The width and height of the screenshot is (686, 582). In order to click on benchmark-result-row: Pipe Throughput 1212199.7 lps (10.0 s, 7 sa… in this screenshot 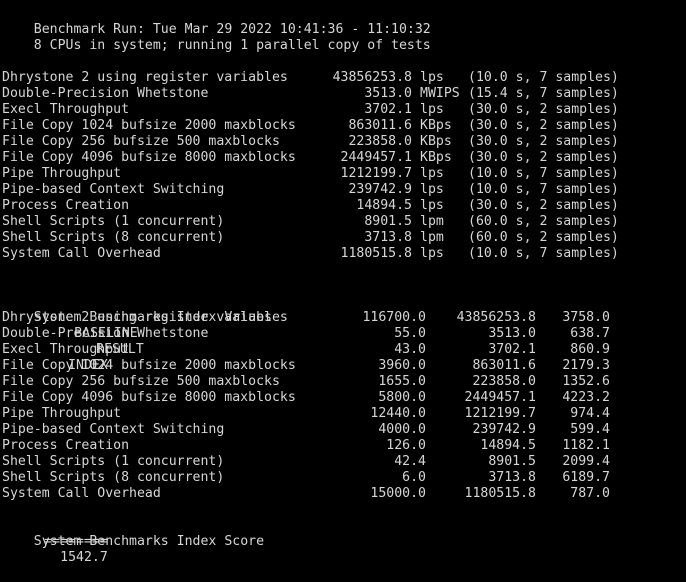, I will do `click(344, 174)`.